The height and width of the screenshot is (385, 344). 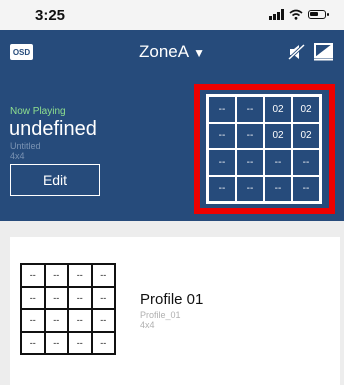 I want to click on zone-name: ZoneA, so click(x=164, y=51).